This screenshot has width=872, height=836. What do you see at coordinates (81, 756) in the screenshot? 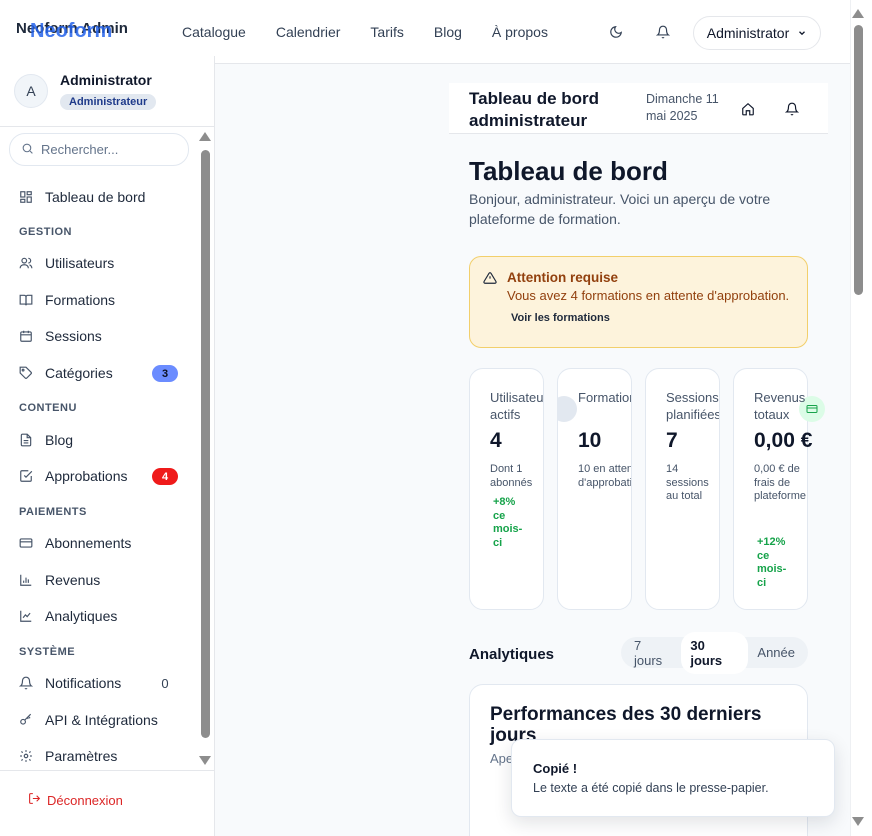
I see `sidebar-item-label: Paramètres` at bounding box center [81, 756].